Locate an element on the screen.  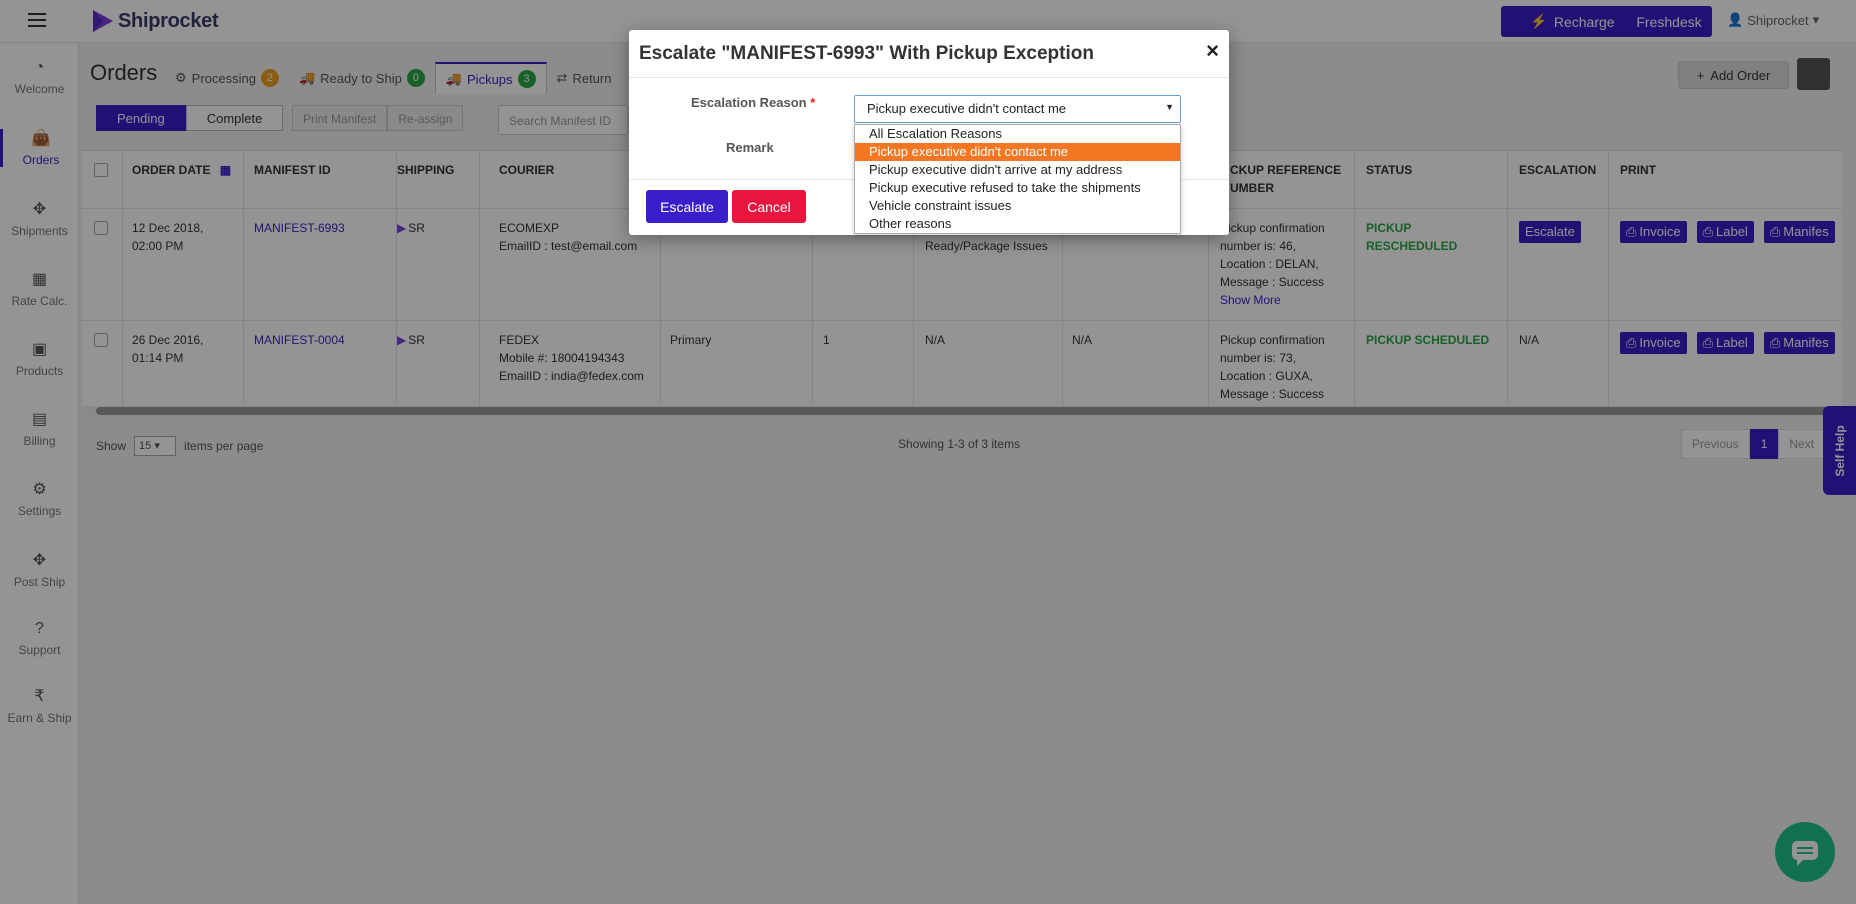
label-text: Escalation Reason is located at coordinates (749, 102).